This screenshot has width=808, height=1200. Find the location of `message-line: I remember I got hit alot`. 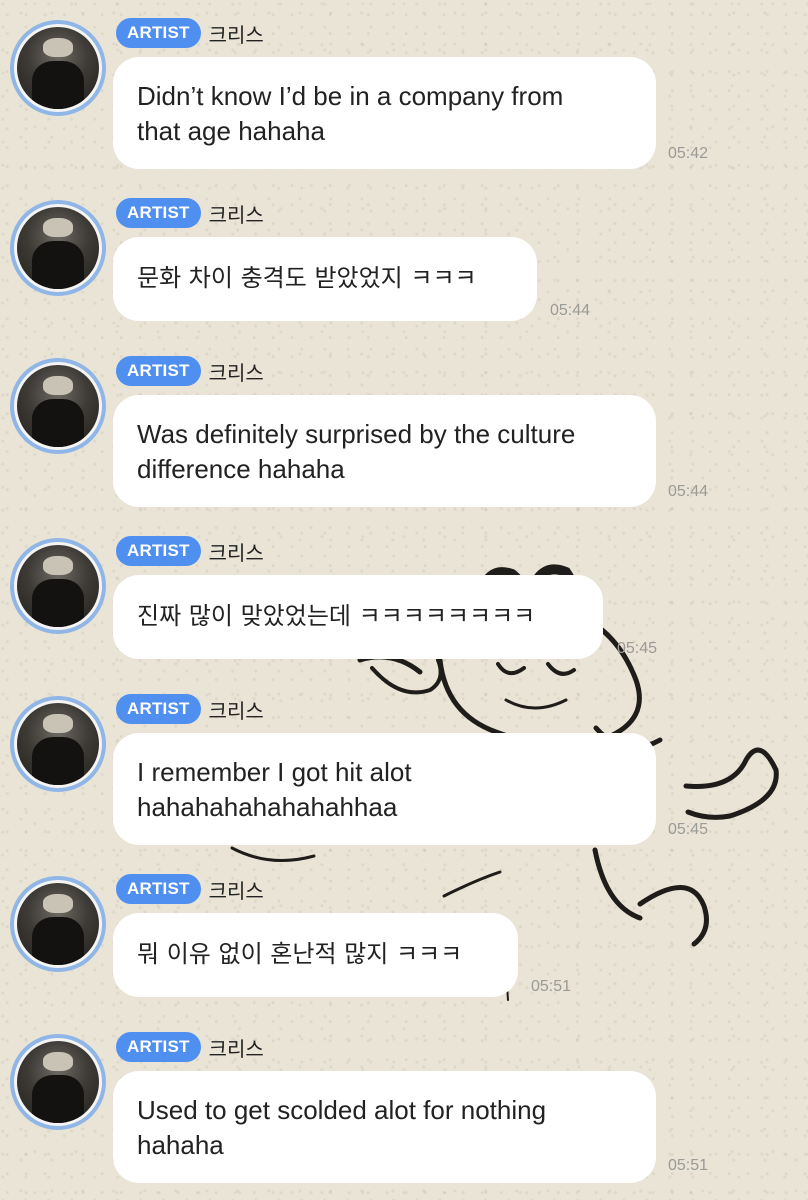

message-line: I remember I got hit alot is located at coordinates (274, 772).